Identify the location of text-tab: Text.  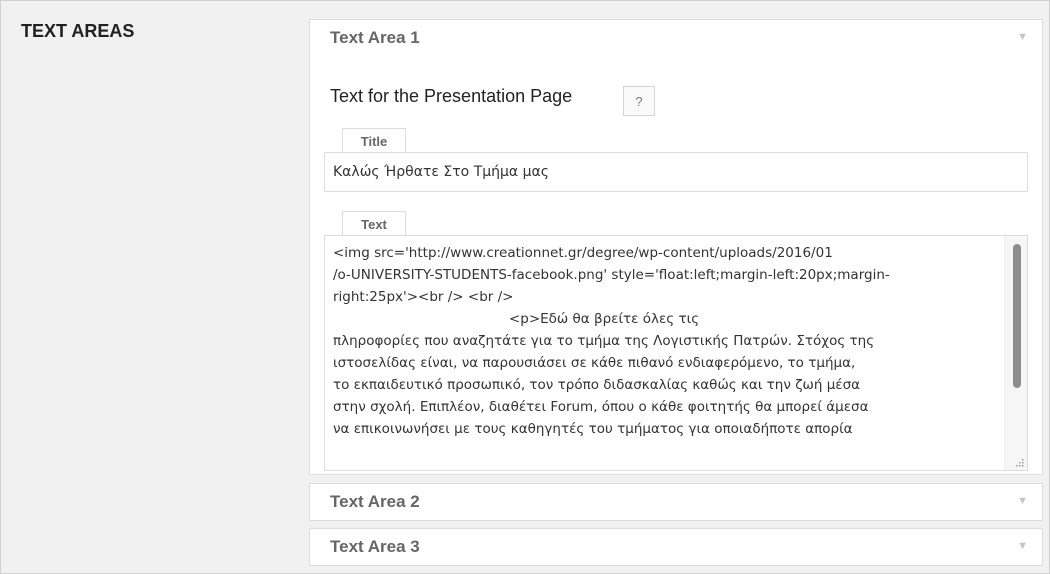
(374, 223).